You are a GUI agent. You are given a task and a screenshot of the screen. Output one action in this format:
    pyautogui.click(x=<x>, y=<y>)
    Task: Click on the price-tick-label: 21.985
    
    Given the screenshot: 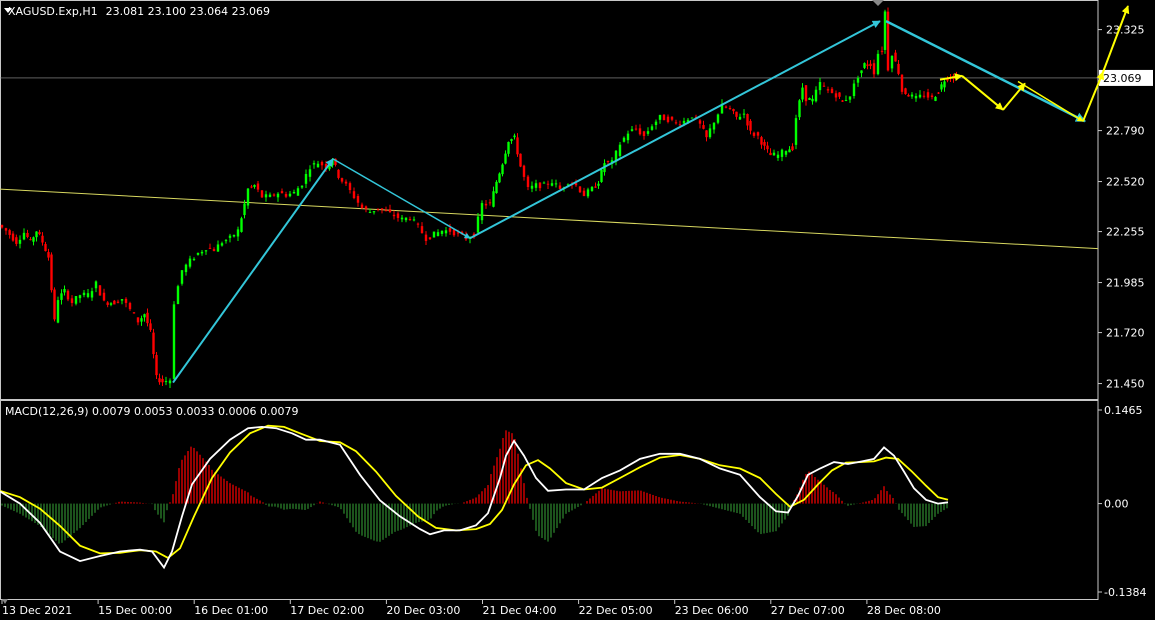 What is the action you would take?
    pyautogui.click(x=1125, y=283)
    